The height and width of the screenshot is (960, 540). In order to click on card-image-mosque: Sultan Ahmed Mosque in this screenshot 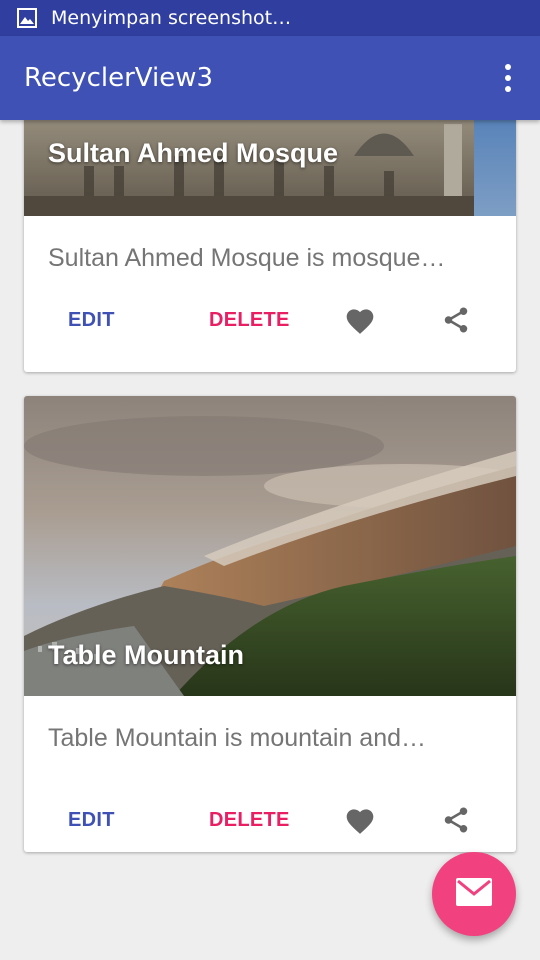, I will do `click(270, 168)`.